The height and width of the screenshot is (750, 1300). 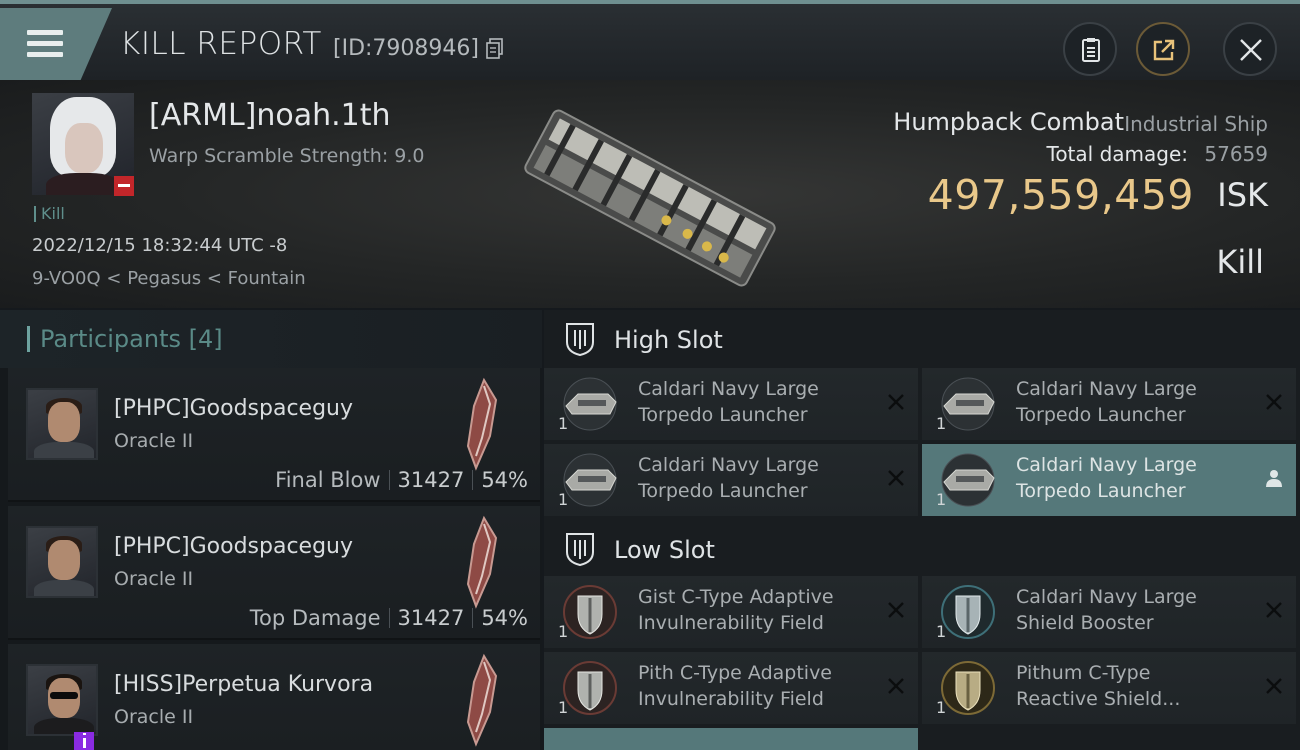 I want to click on low-slot-header: Low Slot, so click(x=922, y=549).